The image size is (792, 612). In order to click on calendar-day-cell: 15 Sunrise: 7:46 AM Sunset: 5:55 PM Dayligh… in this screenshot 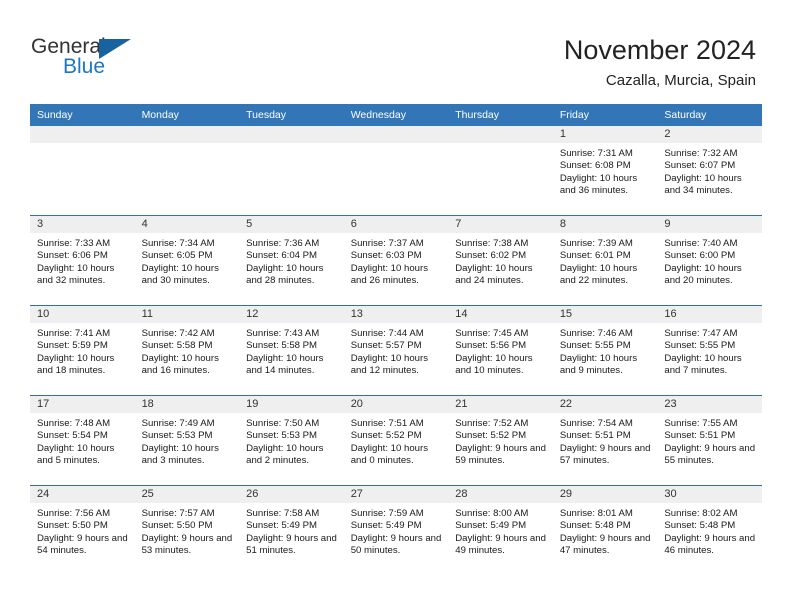, I will do `click(605, 350)`.